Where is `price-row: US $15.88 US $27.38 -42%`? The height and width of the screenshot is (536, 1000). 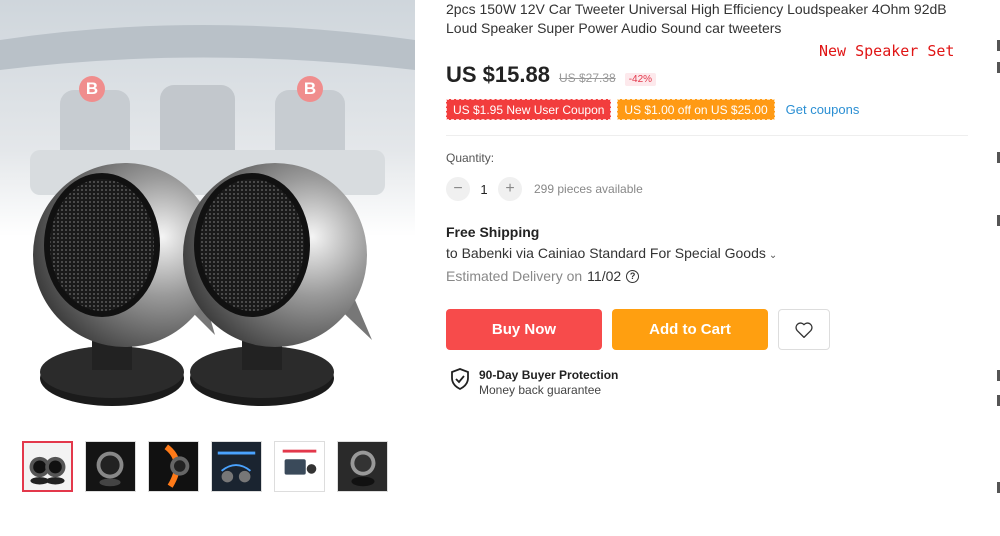 price-row: US $15.88 US $27.38 -42% is located at coordinates (551, 75).